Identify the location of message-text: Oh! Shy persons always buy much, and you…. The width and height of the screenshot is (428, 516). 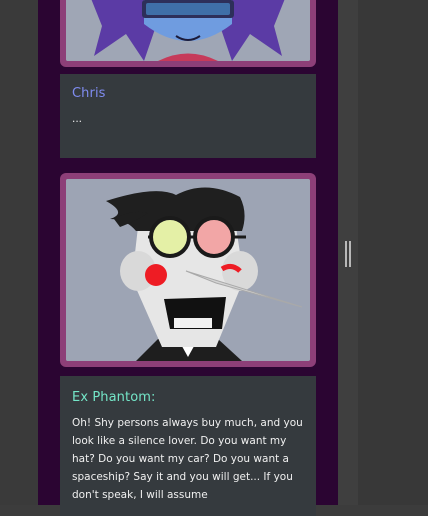
(187, 459).